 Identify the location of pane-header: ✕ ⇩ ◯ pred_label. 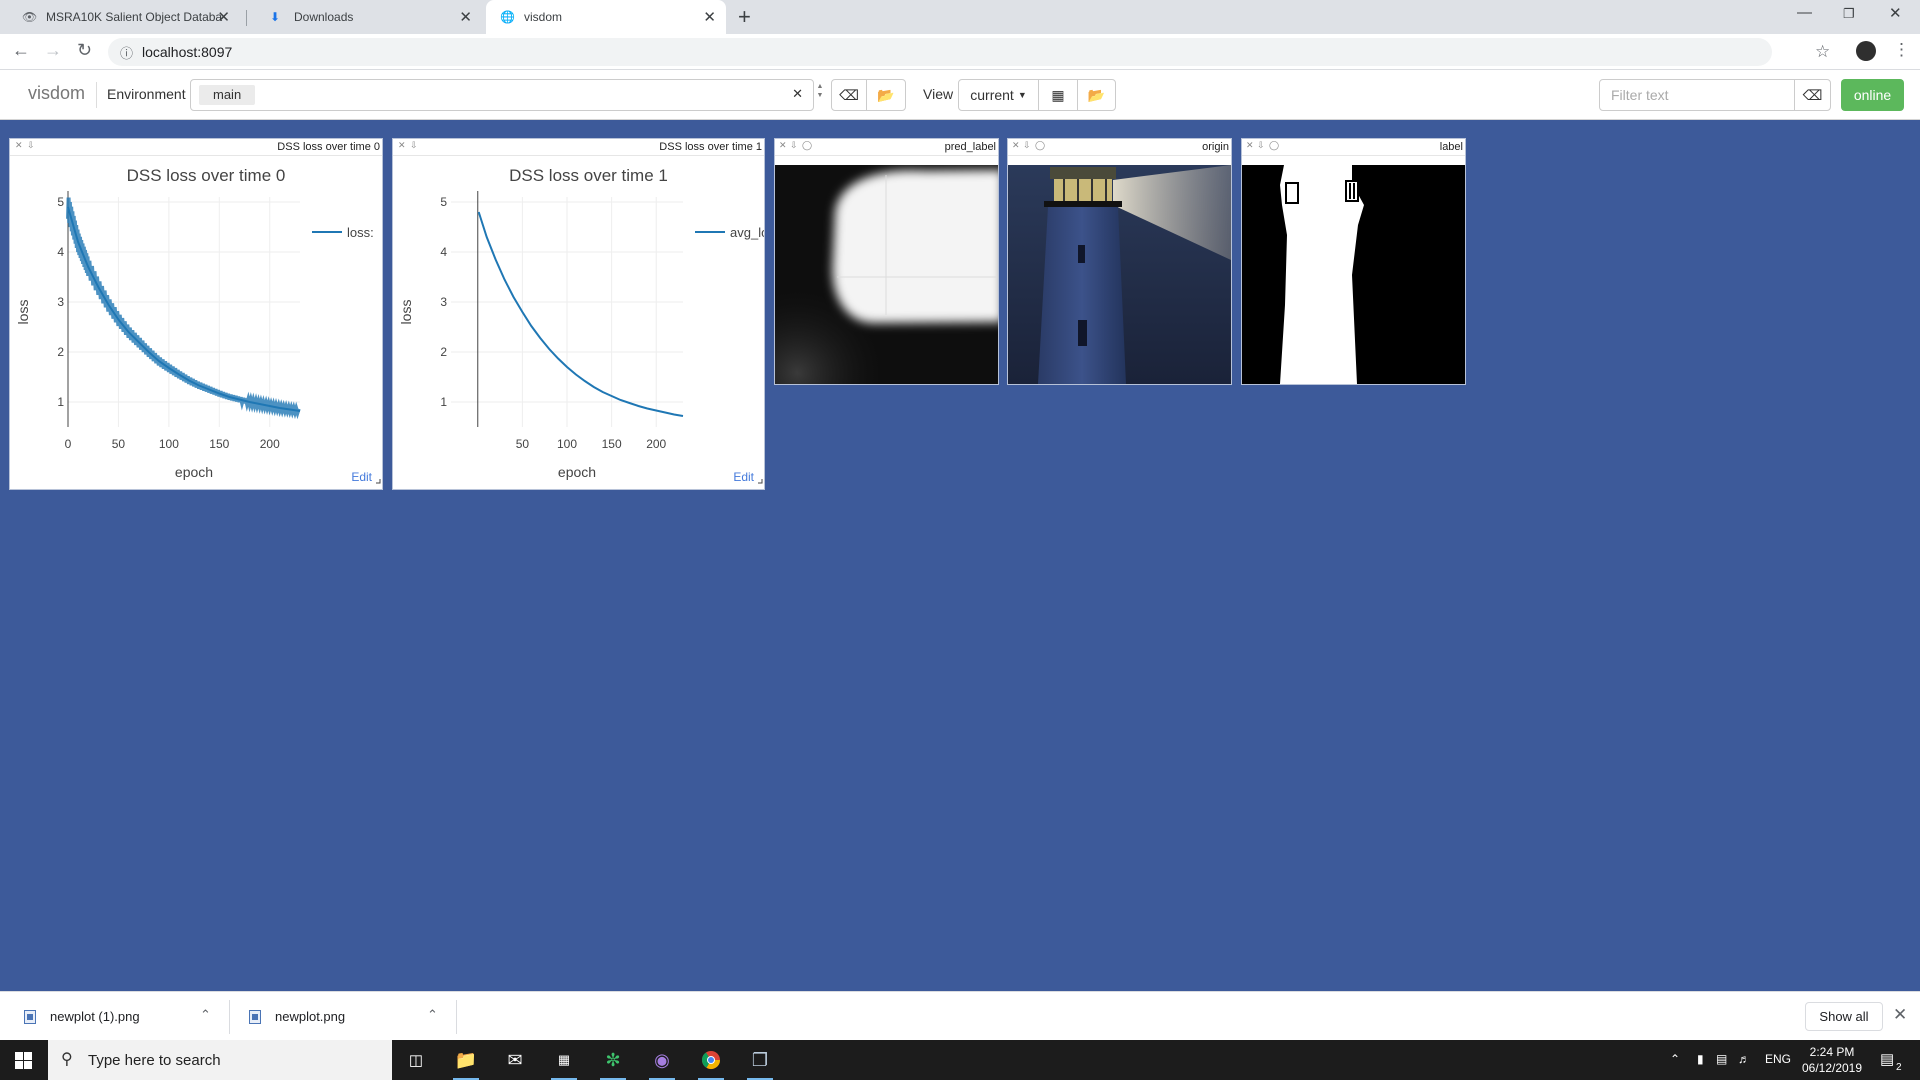
(886, 147).